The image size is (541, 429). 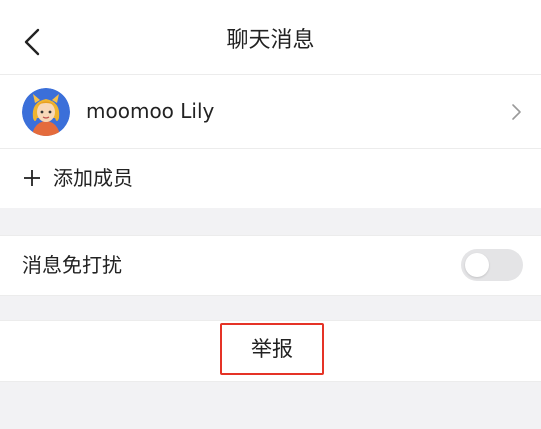 What do you see at coordinates (150, 111) in the screenshot?
I see `member-name: moomoo Lily` at bounding box center [150, 111].